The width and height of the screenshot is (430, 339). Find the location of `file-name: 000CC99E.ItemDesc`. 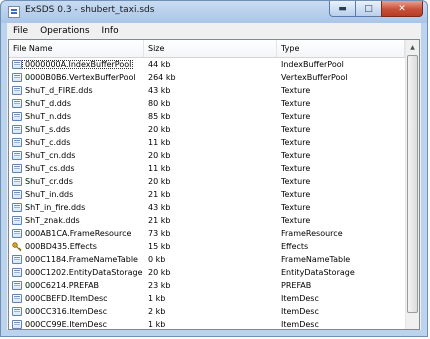

file-name: 000CC99E.ItemDesc is located at coordinates (66, 324).